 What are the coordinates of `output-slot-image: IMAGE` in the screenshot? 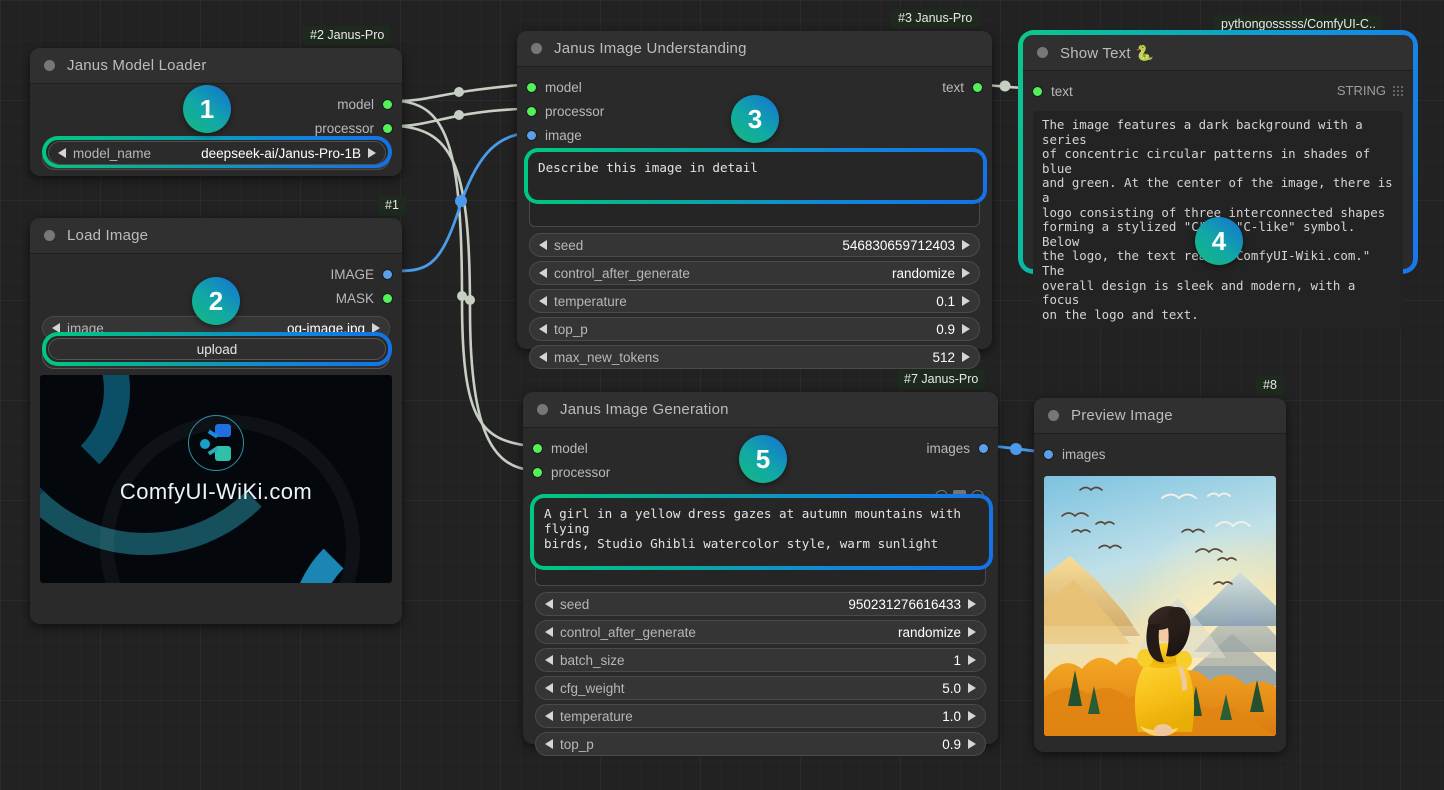 It's located at (361, 274).